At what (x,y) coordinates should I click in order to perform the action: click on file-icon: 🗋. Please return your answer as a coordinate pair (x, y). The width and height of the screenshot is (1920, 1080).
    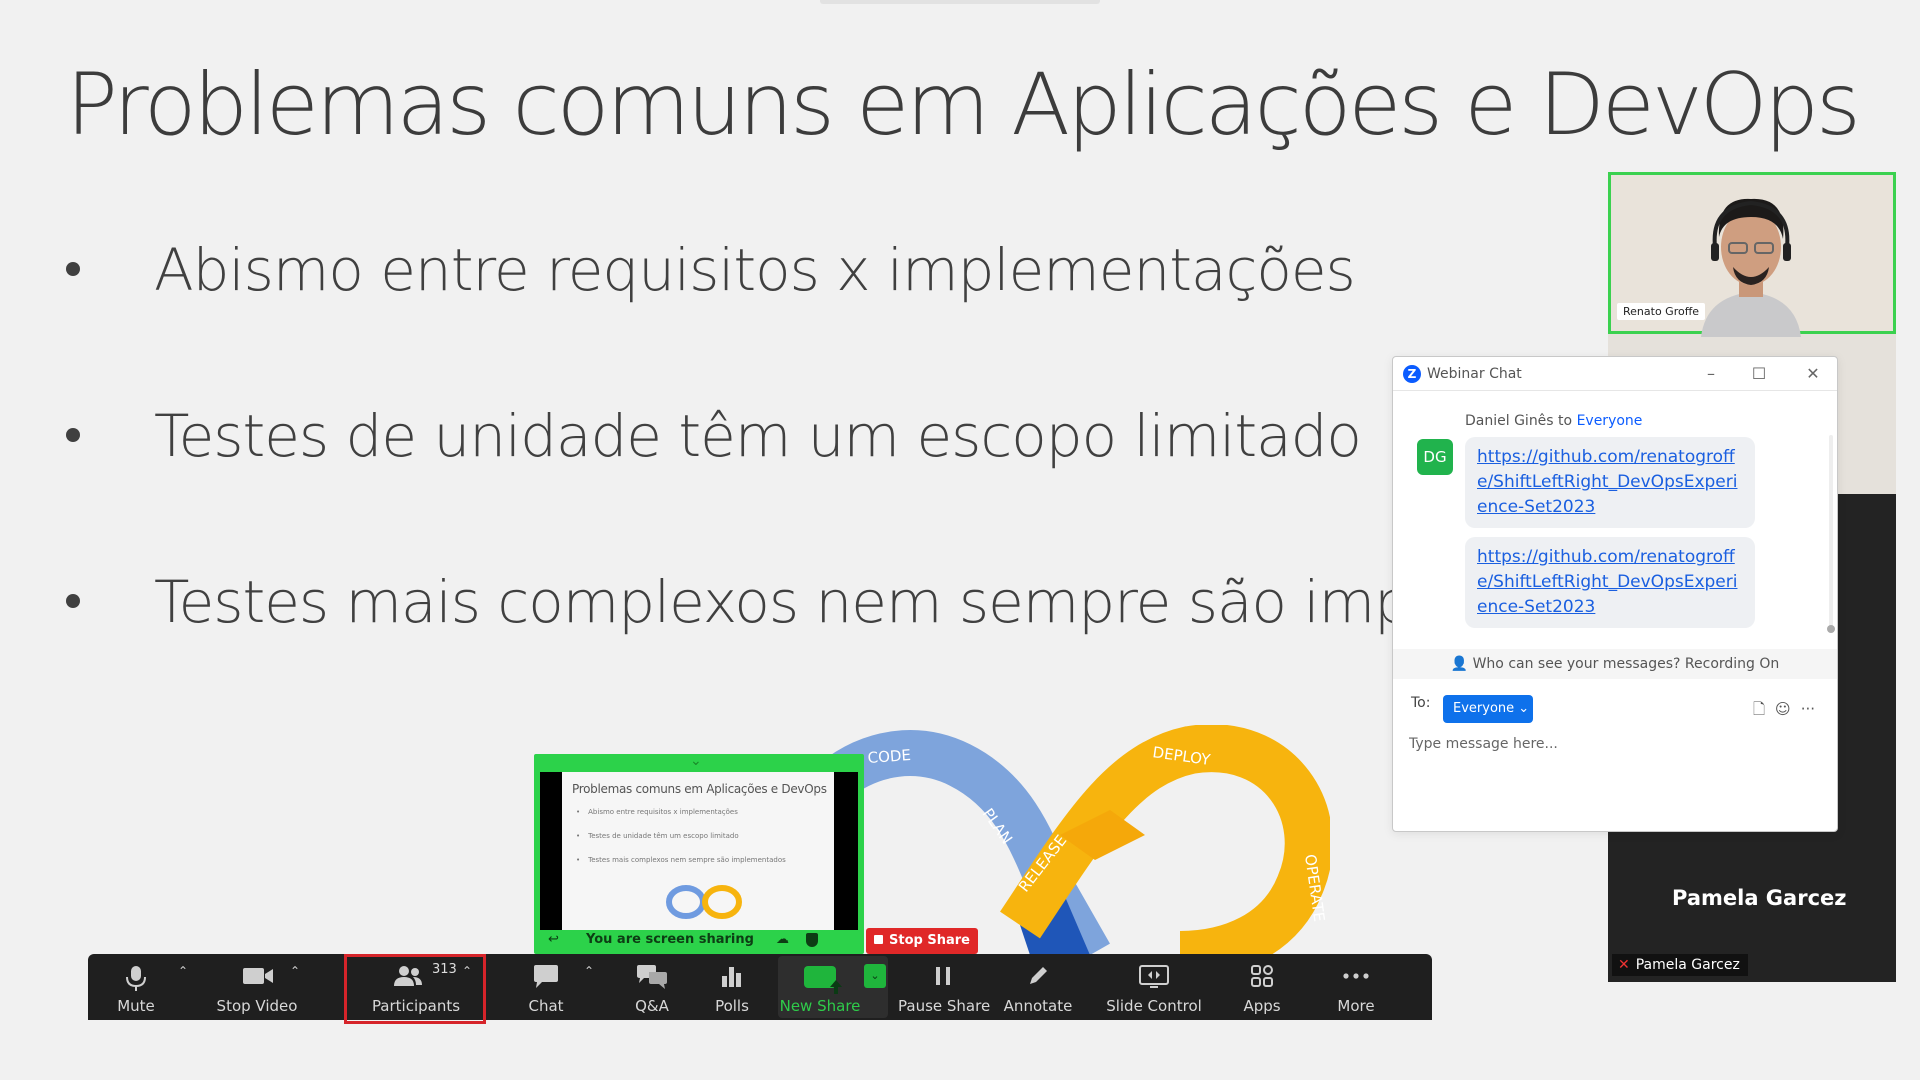
    Looking at the image, I should click on (1759, 709).